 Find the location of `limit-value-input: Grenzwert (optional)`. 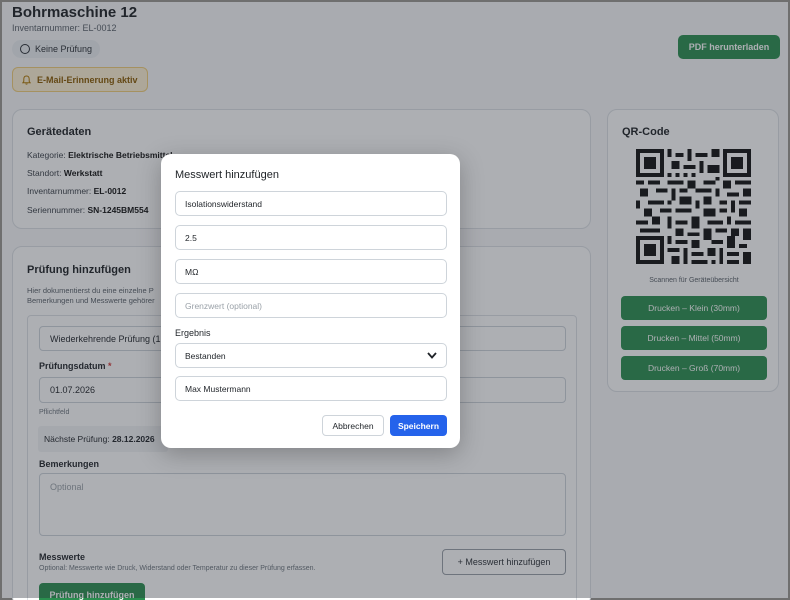

limit-value-input: Grenzwert (optional) is located at coordinates (311, 305).